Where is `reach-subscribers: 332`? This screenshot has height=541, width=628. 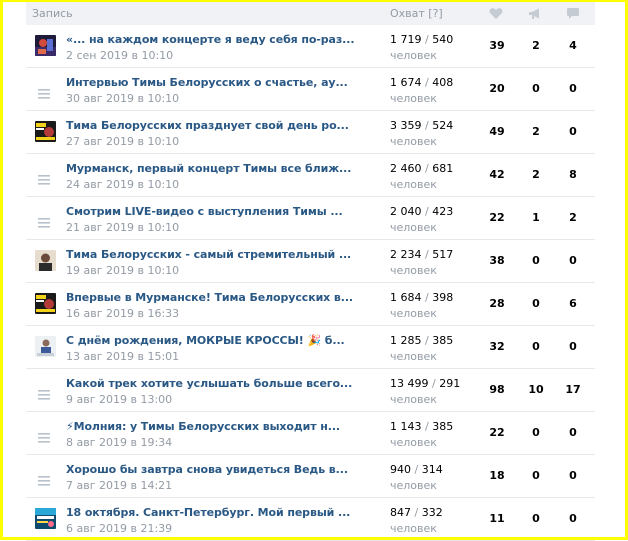 reach-subscribers: 332 is located at coordinates (432, 512).